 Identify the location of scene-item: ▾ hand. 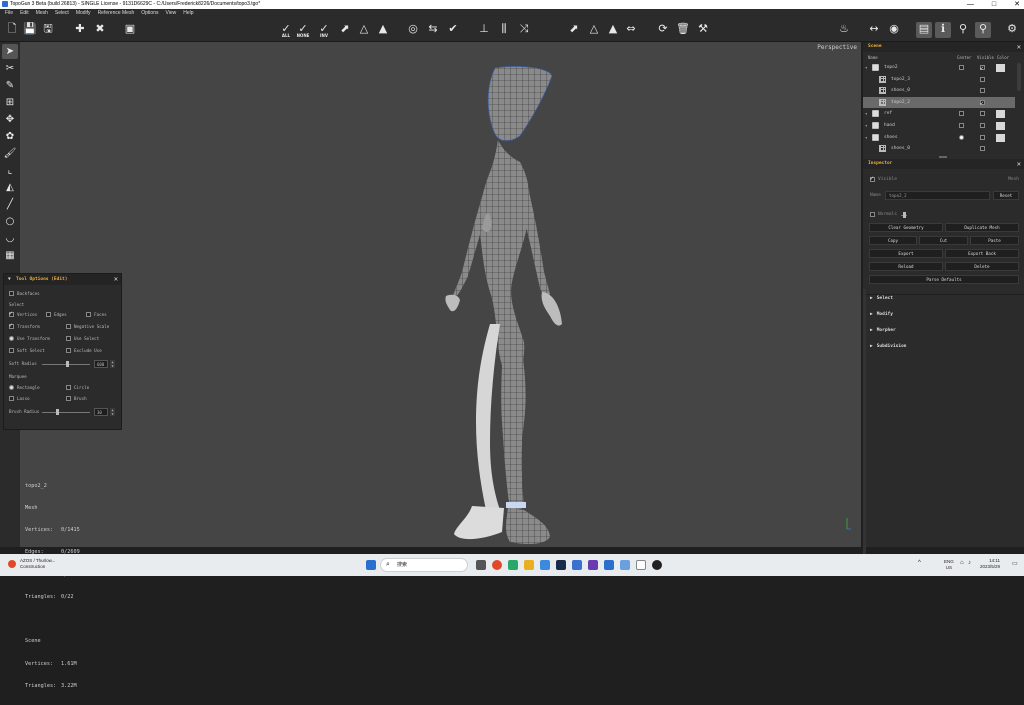
(939, 125).